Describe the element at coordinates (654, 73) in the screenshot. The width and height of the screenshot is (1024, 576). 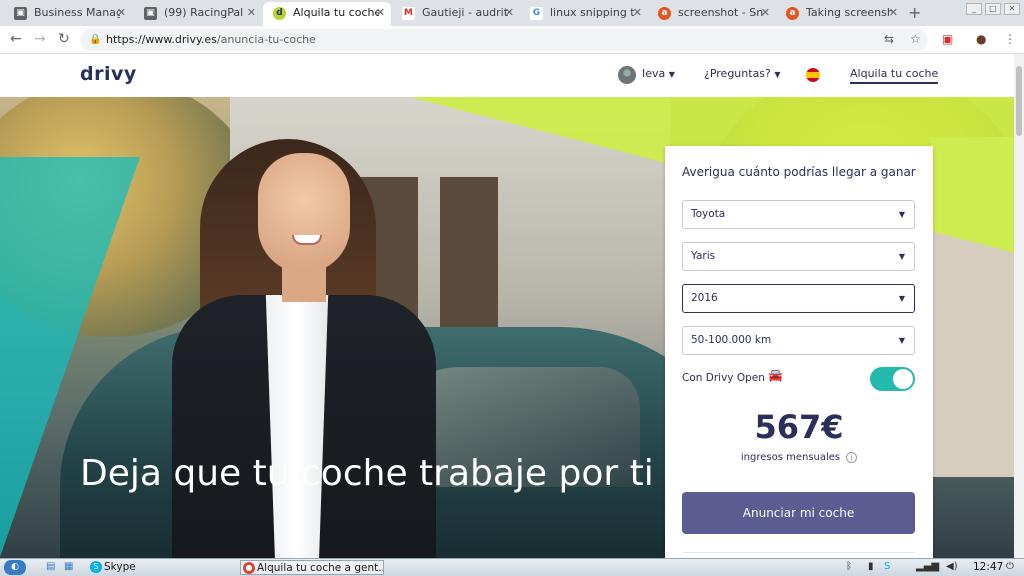
I see `user-name: Ieva` at that location.